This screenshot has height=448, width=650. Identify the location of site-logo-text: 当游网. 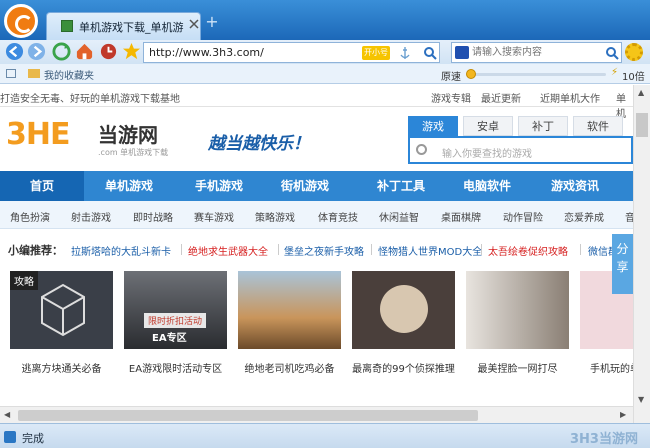
(128, 135).